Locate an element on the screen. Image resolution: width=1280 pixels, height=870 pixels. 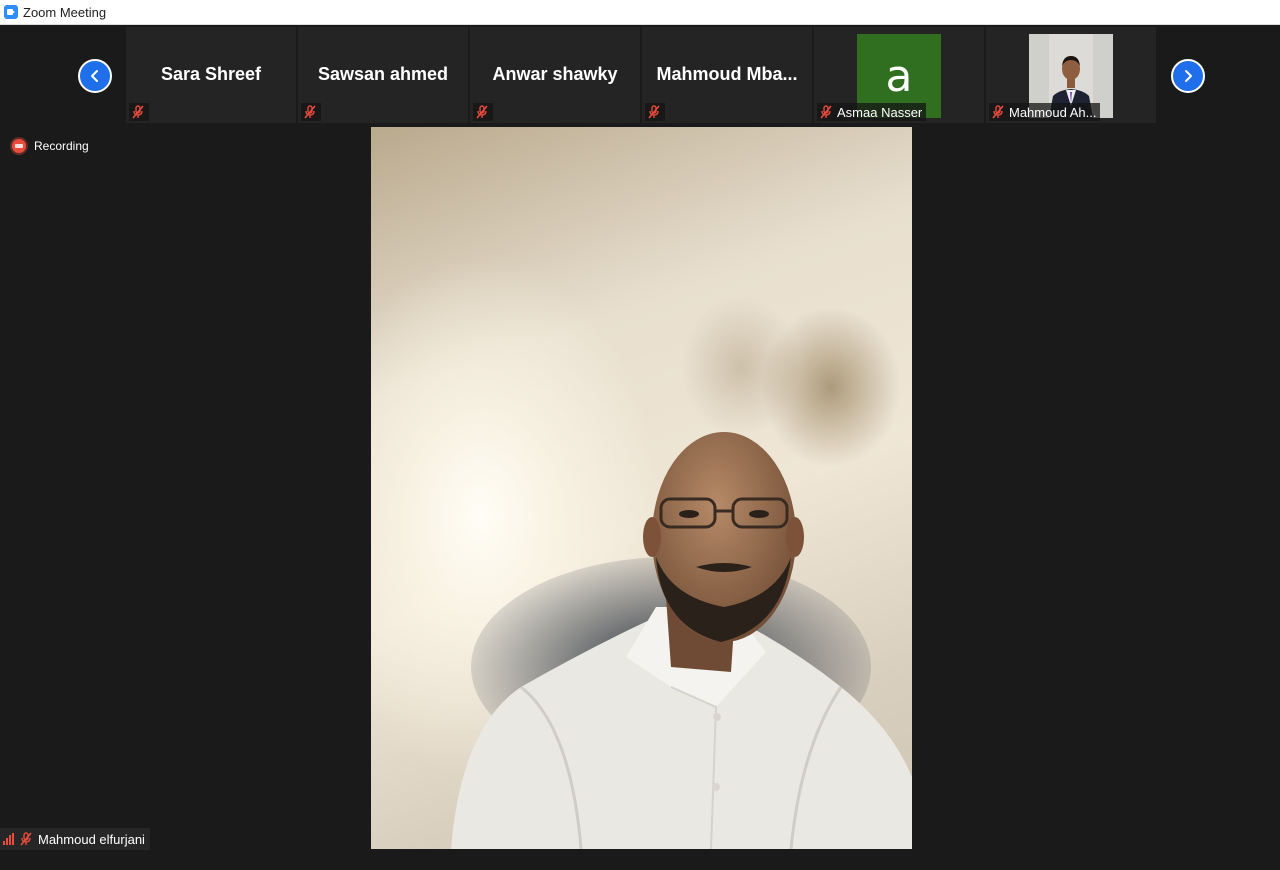
chevron-right-icon is located at coordinates (1188, 76).